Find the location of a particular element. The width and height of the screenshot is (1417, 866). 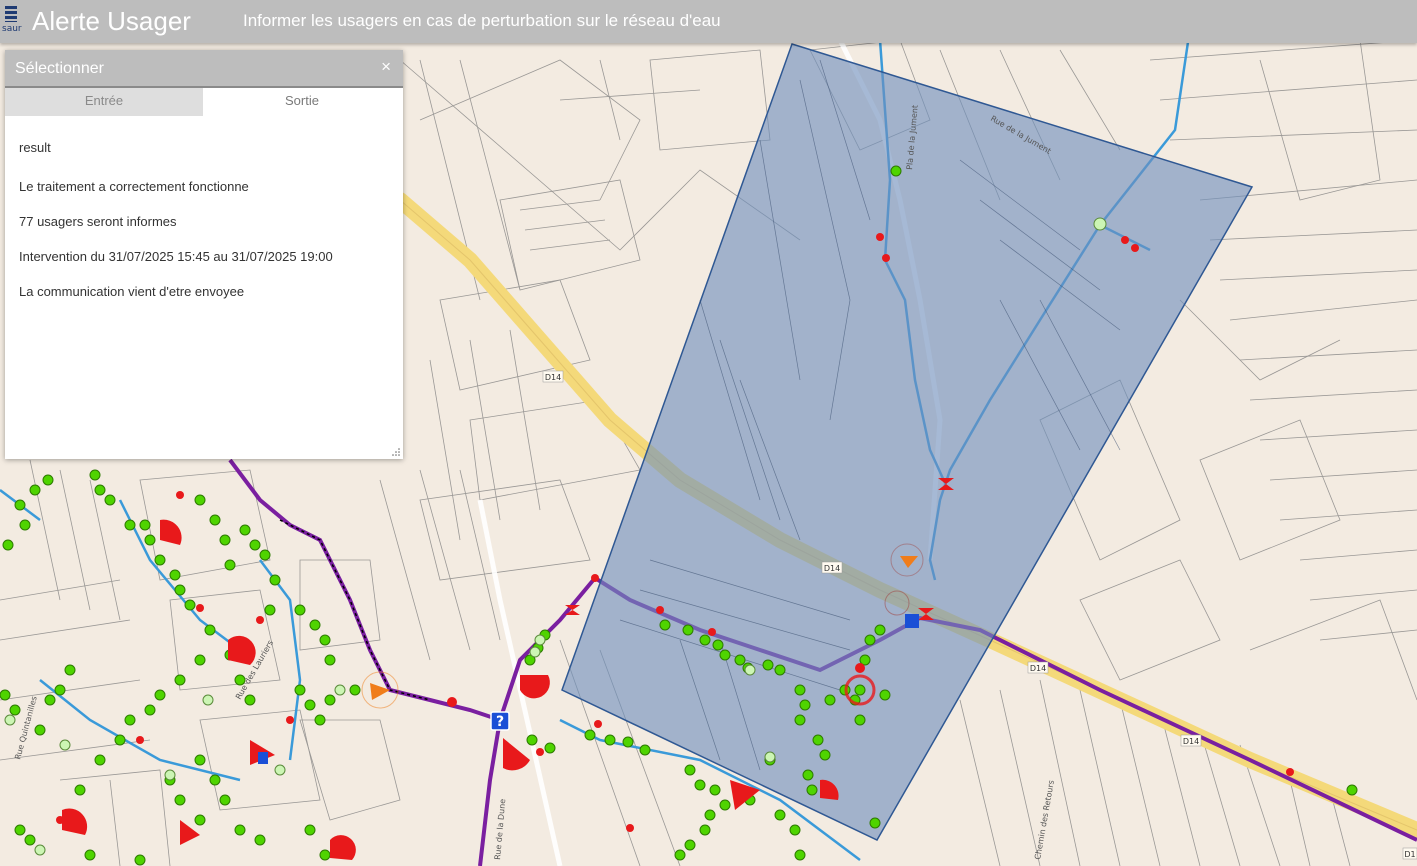

saur-logo: saur is located at coordinates (12, 21).